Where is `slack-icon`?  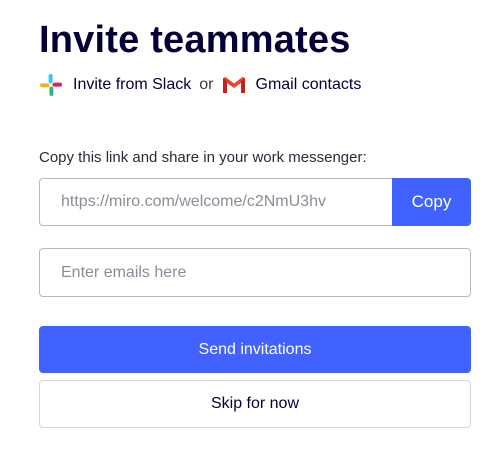
slack-icon is located at coordinates (51, 85).